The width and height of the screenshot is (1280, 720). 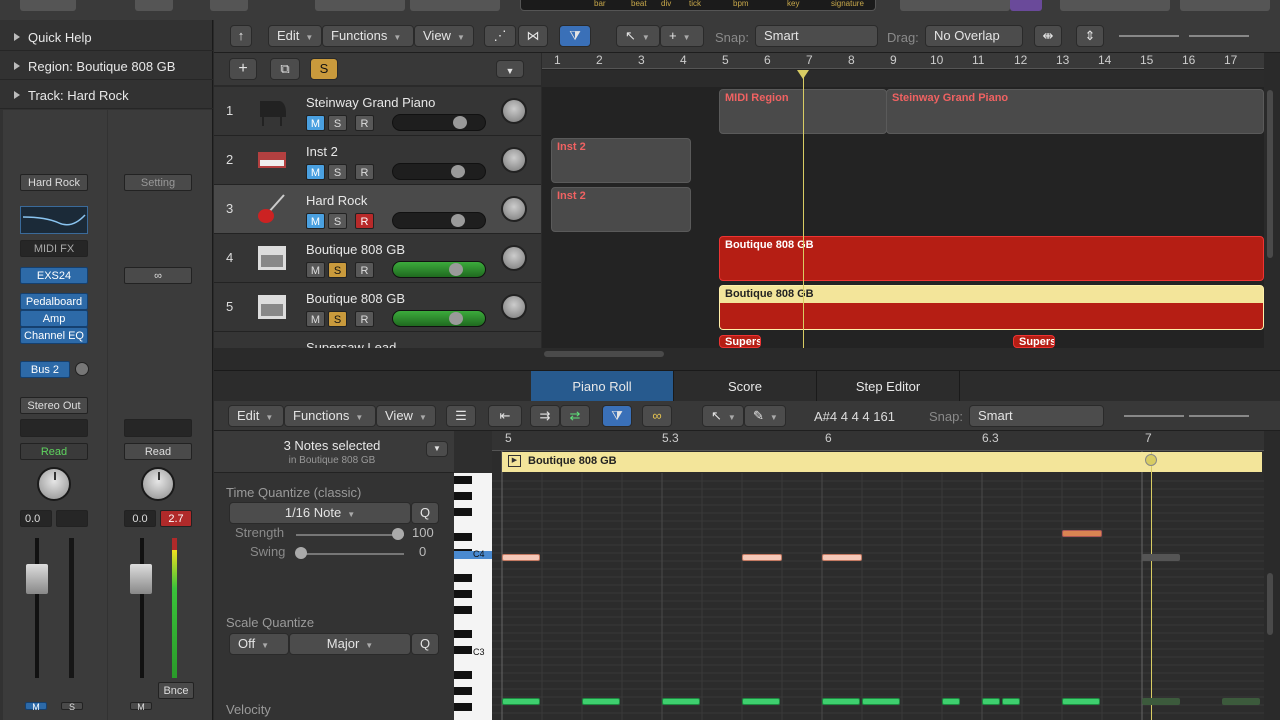 What do you see at coordinates (45, 369) in the screenshot?
I see `send-slot: Bus 2` at bounding box center [45, 369].